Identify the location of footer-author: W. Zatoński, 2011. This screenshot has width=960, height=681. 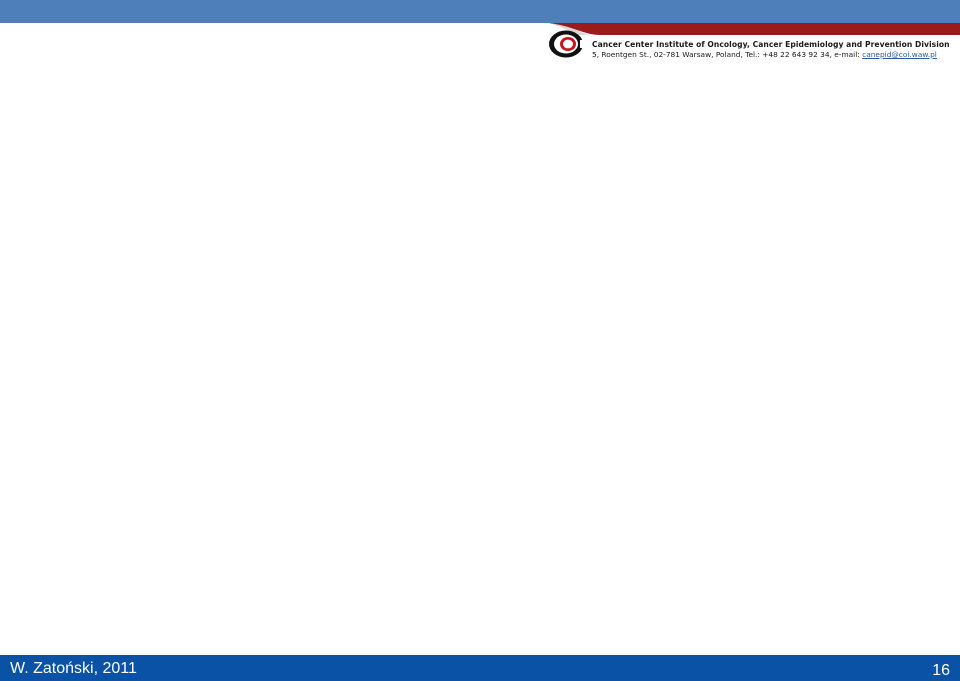
(73, 668).